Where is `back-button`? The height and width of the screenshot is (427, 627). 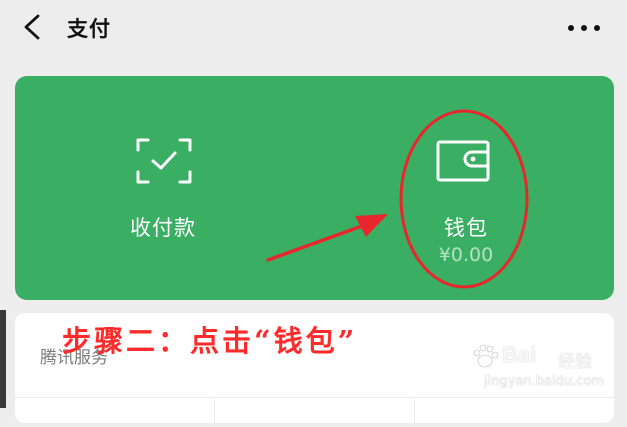 back-button is located at coordinates (33, 27).